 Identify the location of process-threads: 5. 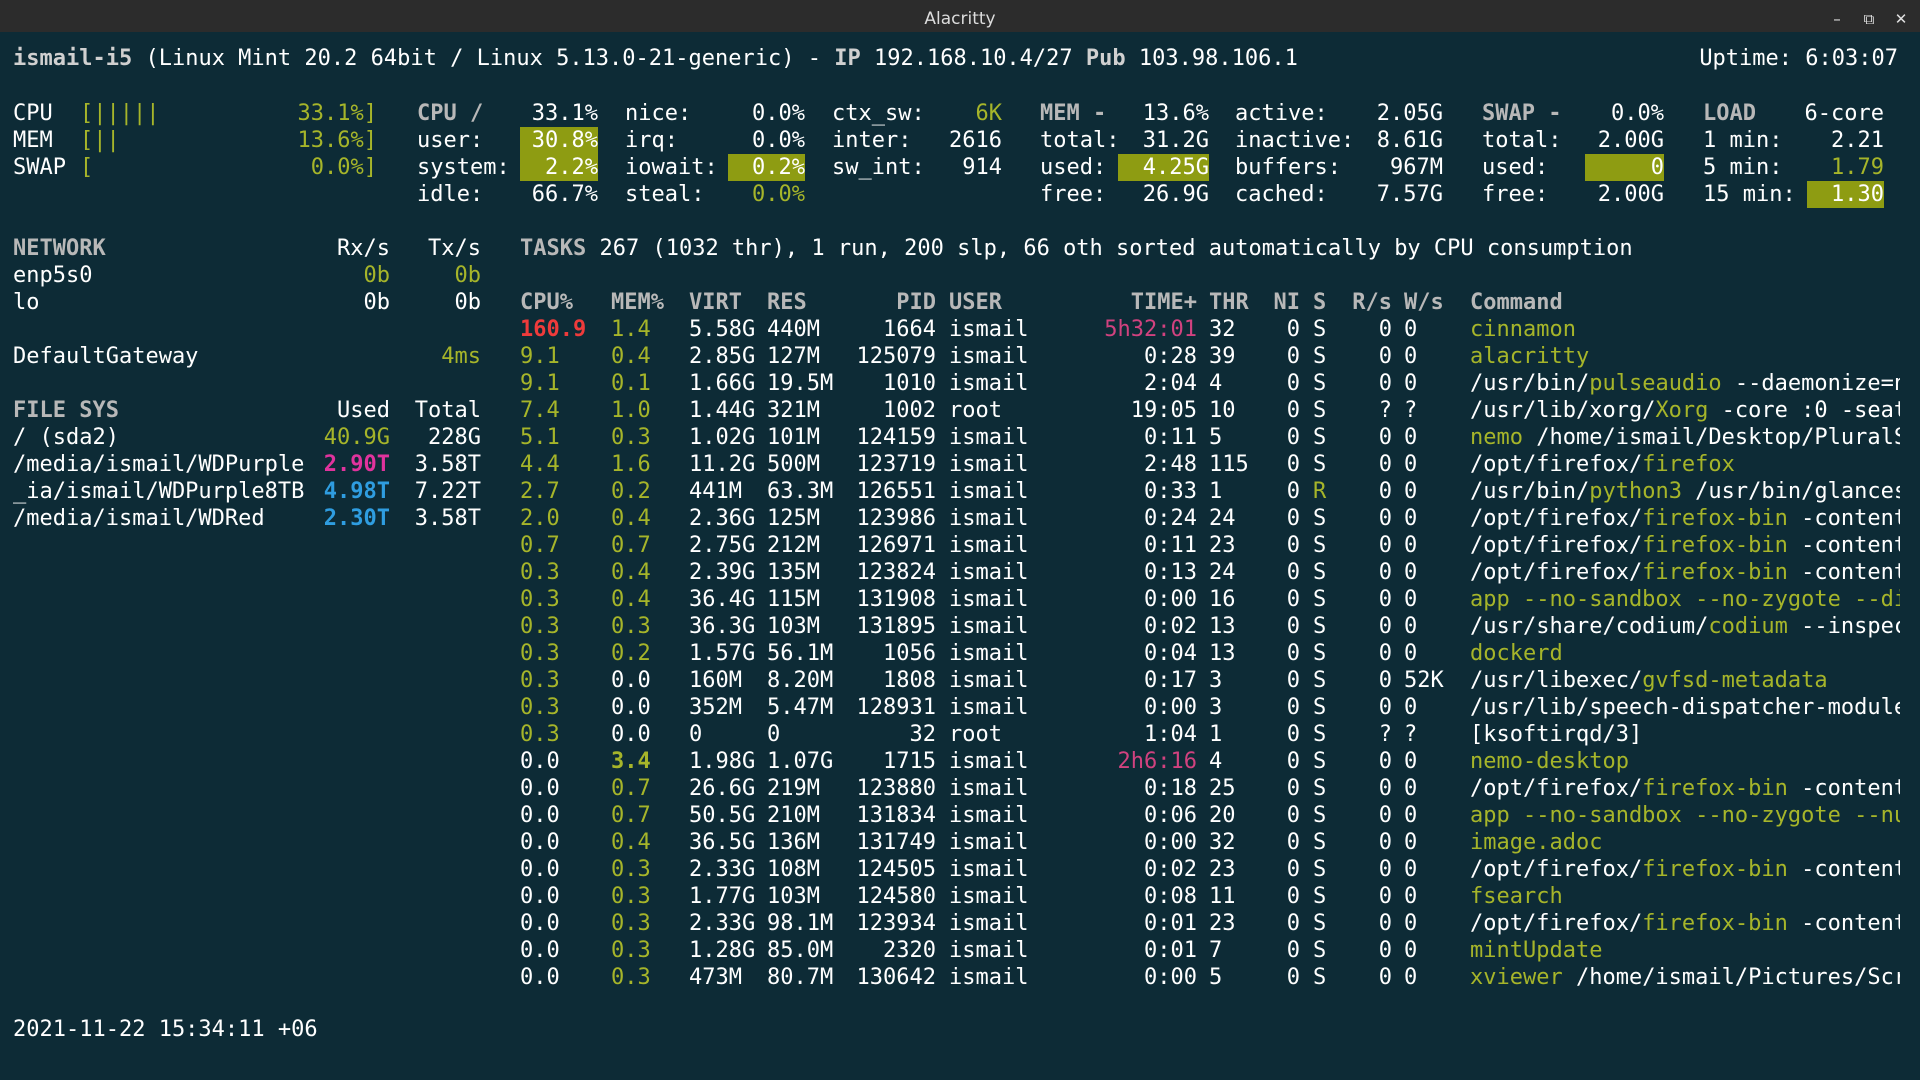
(1216, 437).